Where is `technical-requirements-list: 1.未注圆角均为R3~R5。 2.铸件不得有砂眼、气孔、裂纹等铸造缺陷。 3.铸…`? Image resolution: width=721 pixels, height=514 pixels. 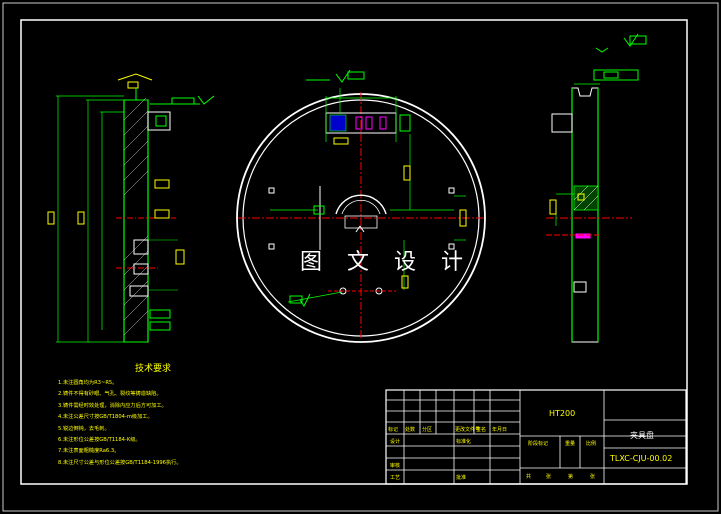
technical-requirements-list: 1.未注圆角均为R3~R5。 2.铸件不得有砂眼、气孔、裂纹等铸造缺陷。 3.铸… is located at coordinates (120, 423).